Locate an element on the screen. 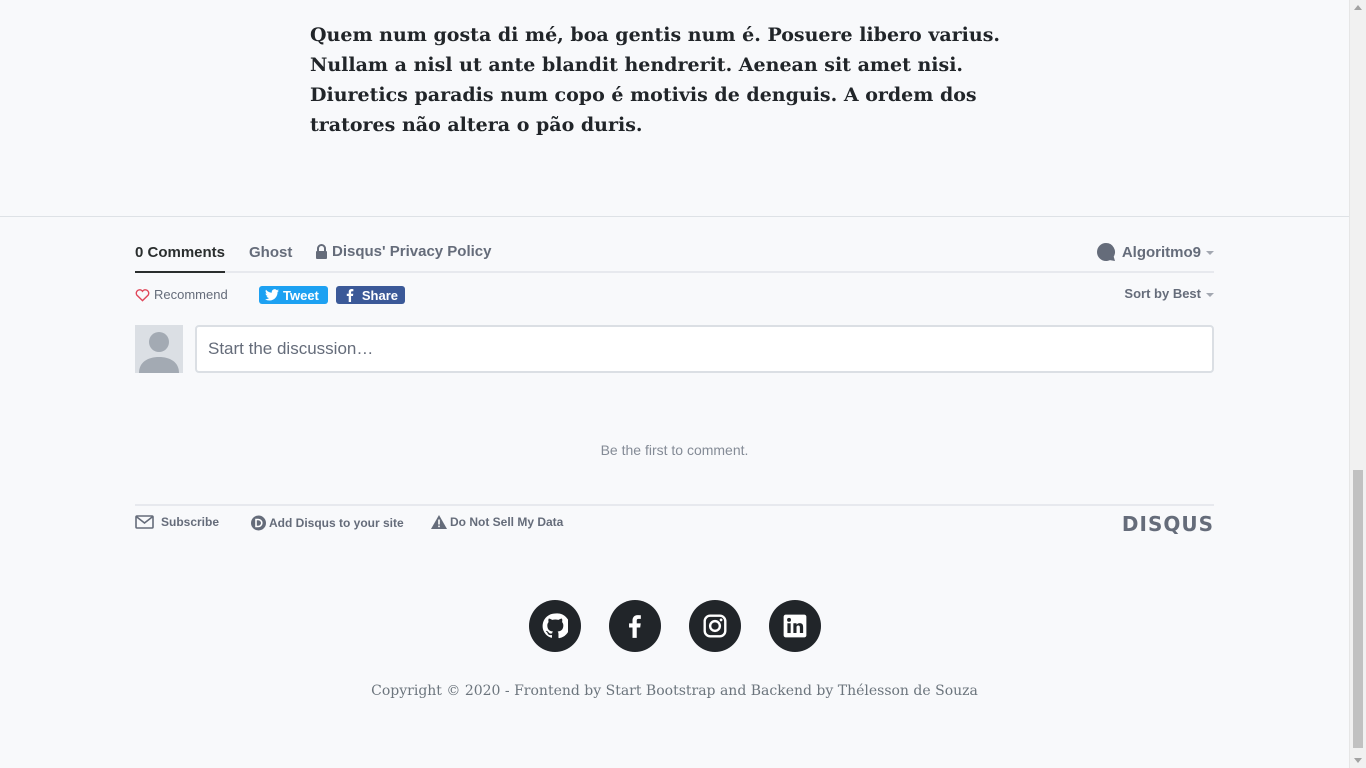 The height and width of the screenshot is (768, 1366). heart-icon is located at coordinates (142, 295).